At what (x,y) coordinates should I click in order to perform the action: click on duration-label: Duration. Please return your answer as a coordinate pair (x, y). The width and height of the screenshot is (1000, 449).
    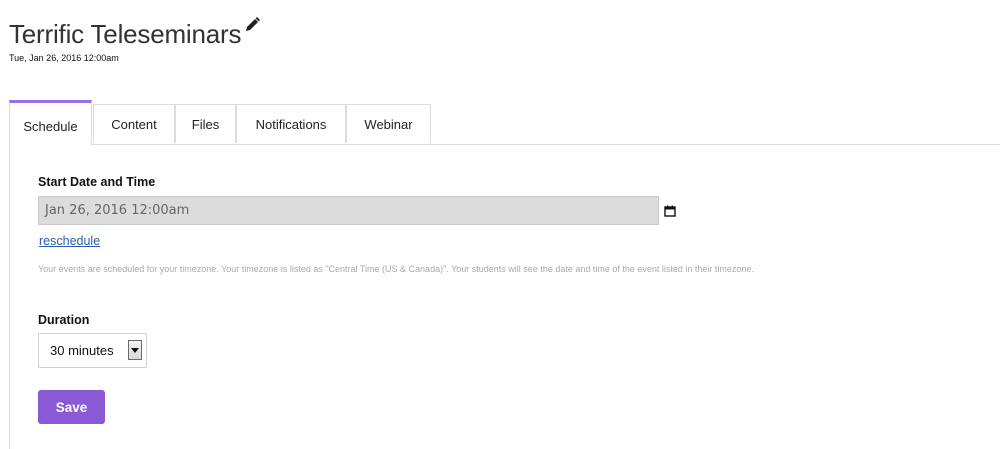
    Looking at the image, I should click on (64, 320).